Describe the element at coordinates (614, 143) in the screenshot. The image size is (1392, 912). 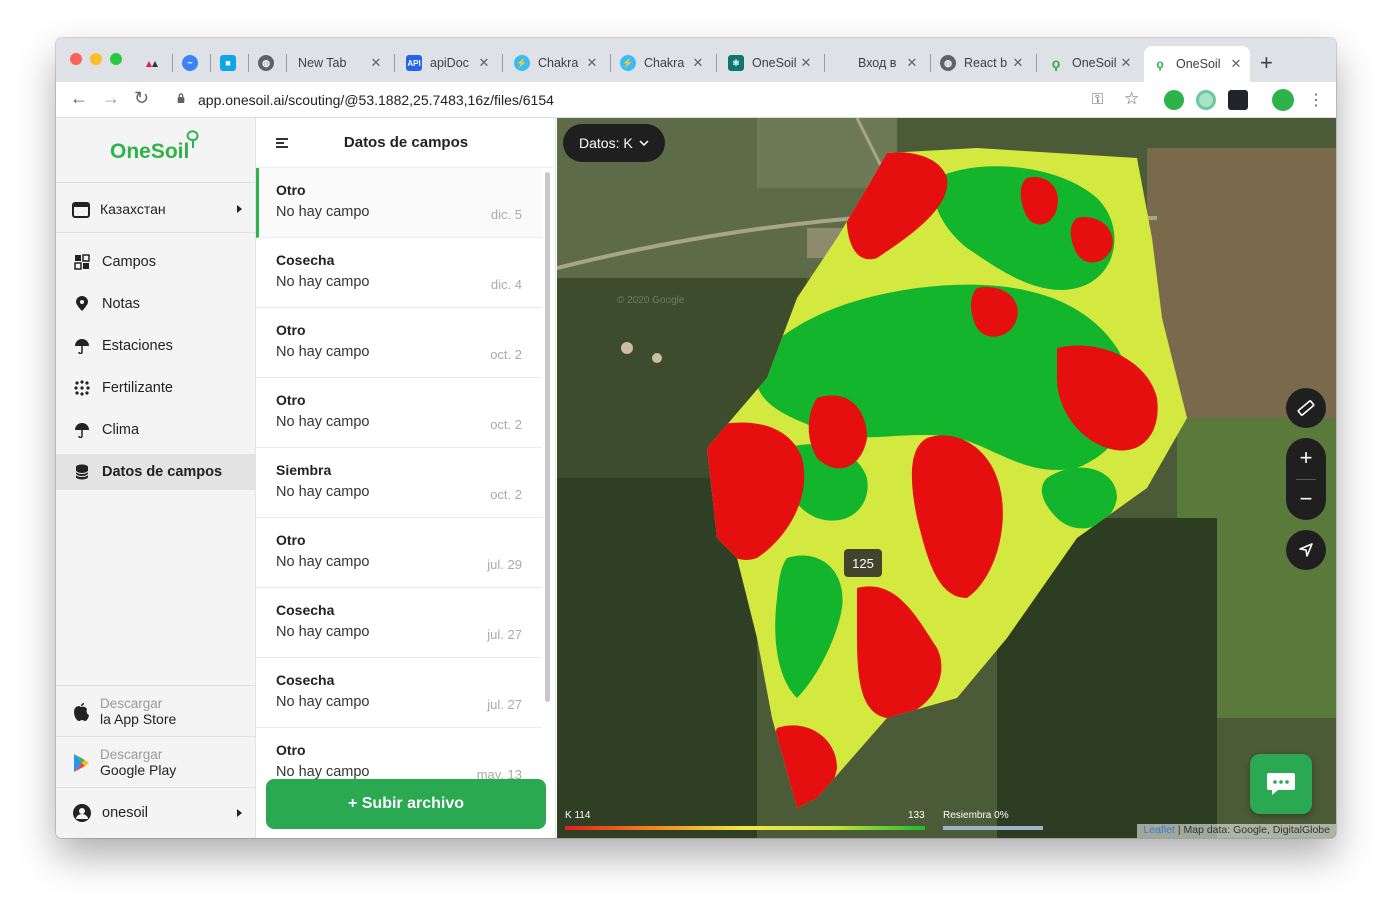
I see `data-layer-selector: Datos: K` at that location.